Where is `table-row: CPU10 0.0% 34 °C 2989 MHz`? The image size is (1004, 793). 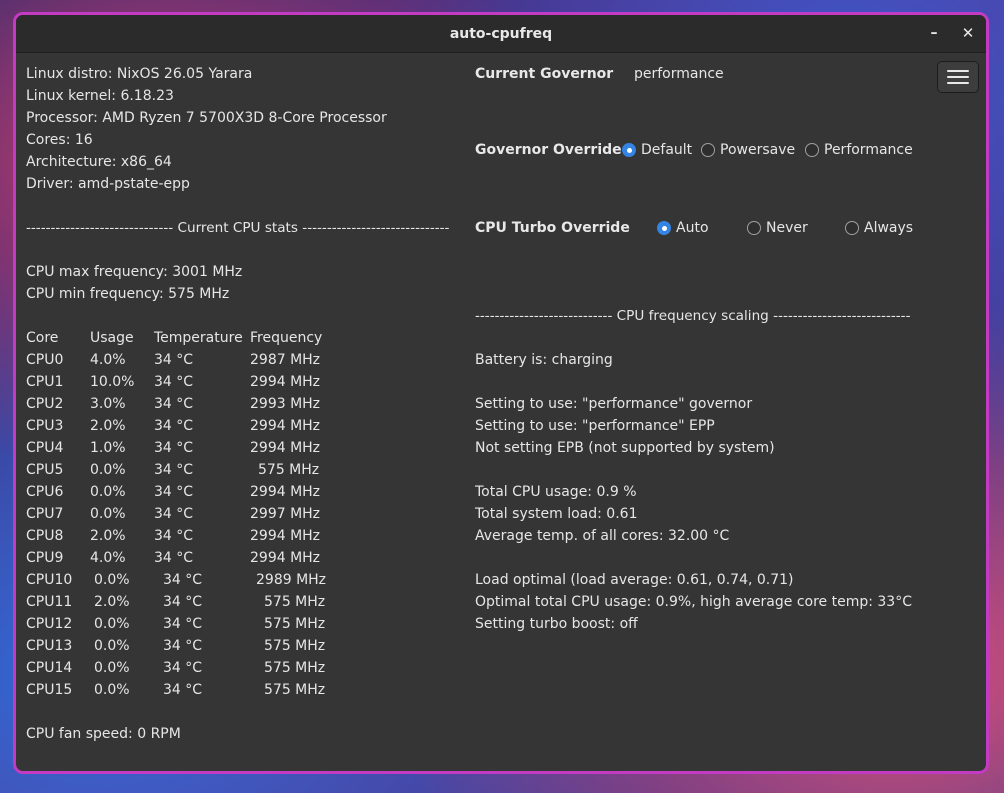
table-row: CPU10 0.0% 34 °C 2989 MHz is located at coordinates (246, 580).